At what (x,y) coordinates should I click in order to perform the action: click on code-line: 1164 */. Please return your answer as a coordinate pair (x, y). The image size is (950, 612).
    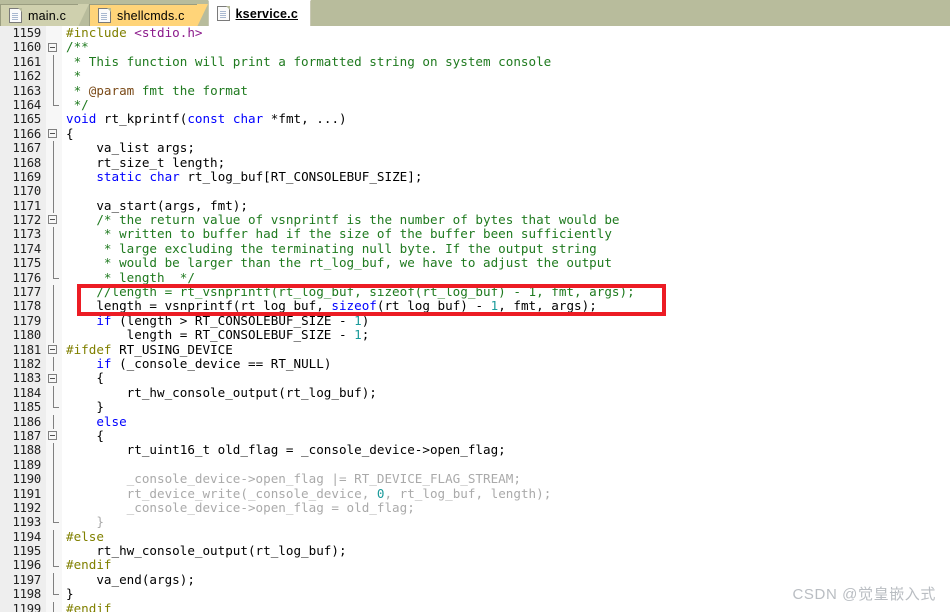
    Looking at the image, I should click on (475, 105).